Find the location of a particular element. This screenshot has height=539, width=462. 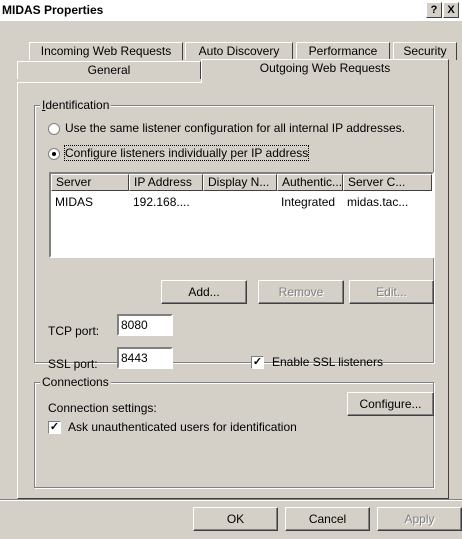

cell-authentication: Integrated is located at coordinates (308, 202).